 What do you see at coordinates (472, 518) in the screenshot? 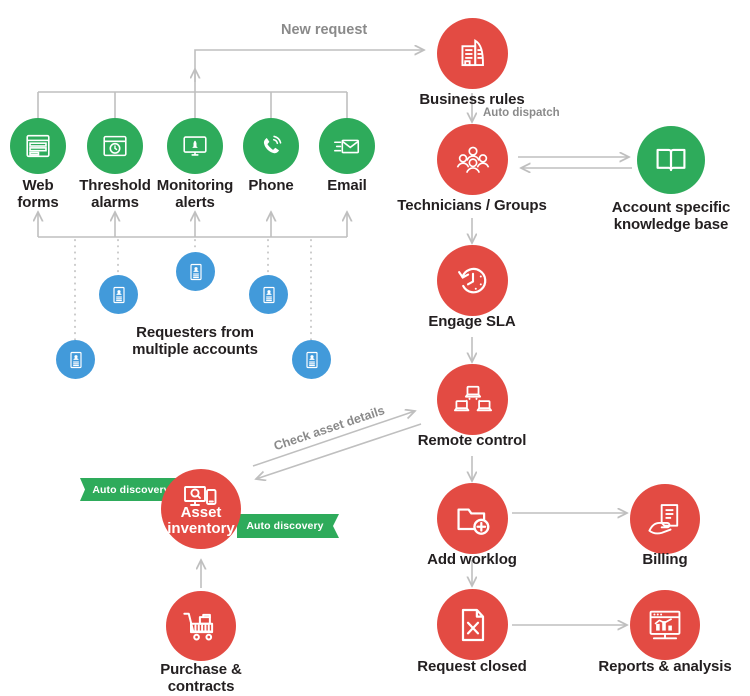
I see `folder-plus-icon` at bounding box center [472, 518].